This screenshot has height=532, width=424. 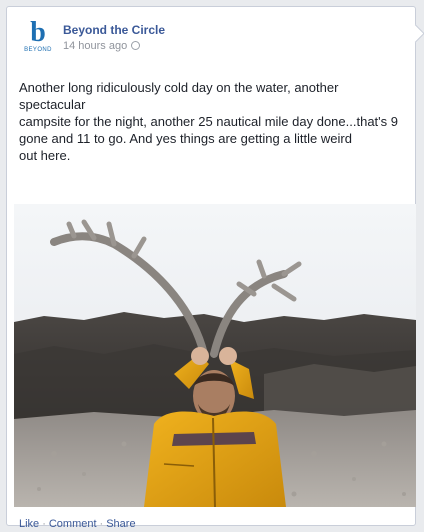 What do you see at coordinates (95, 46) in the screenshot?
I see `post-timestamp: 14 hours ago` at bounding box center [95, 46].